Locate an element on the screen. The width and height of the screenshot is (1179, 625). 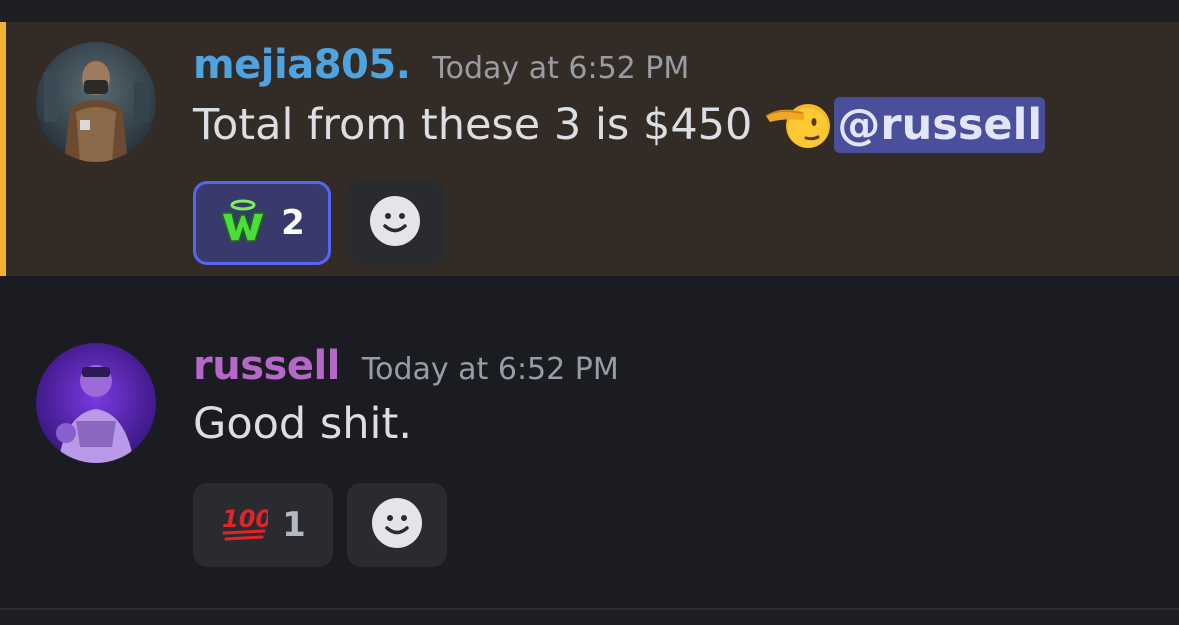
hundred-points-emoji: 100 is located at coordinates (246, 525).